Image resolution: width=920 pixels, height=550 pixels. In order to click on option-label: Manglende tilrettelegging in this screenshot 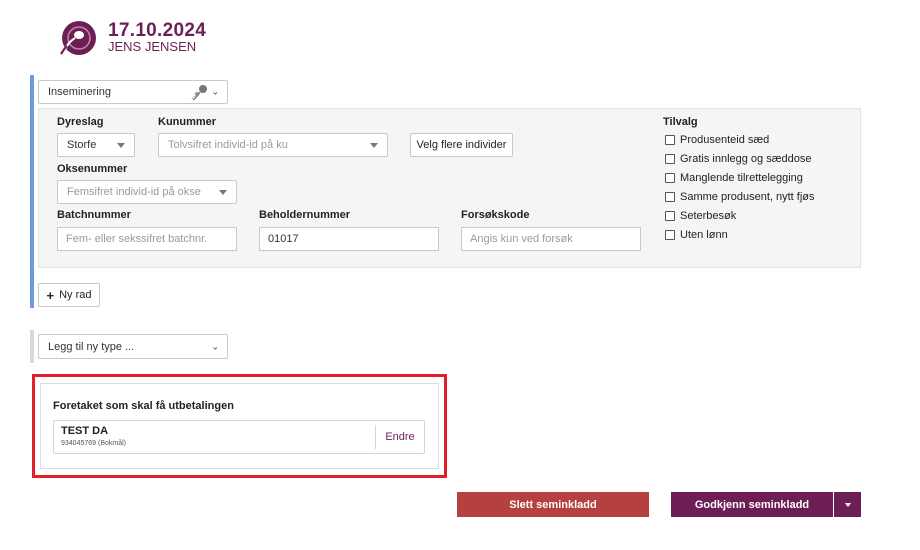, I will do `click(741, 178)`.